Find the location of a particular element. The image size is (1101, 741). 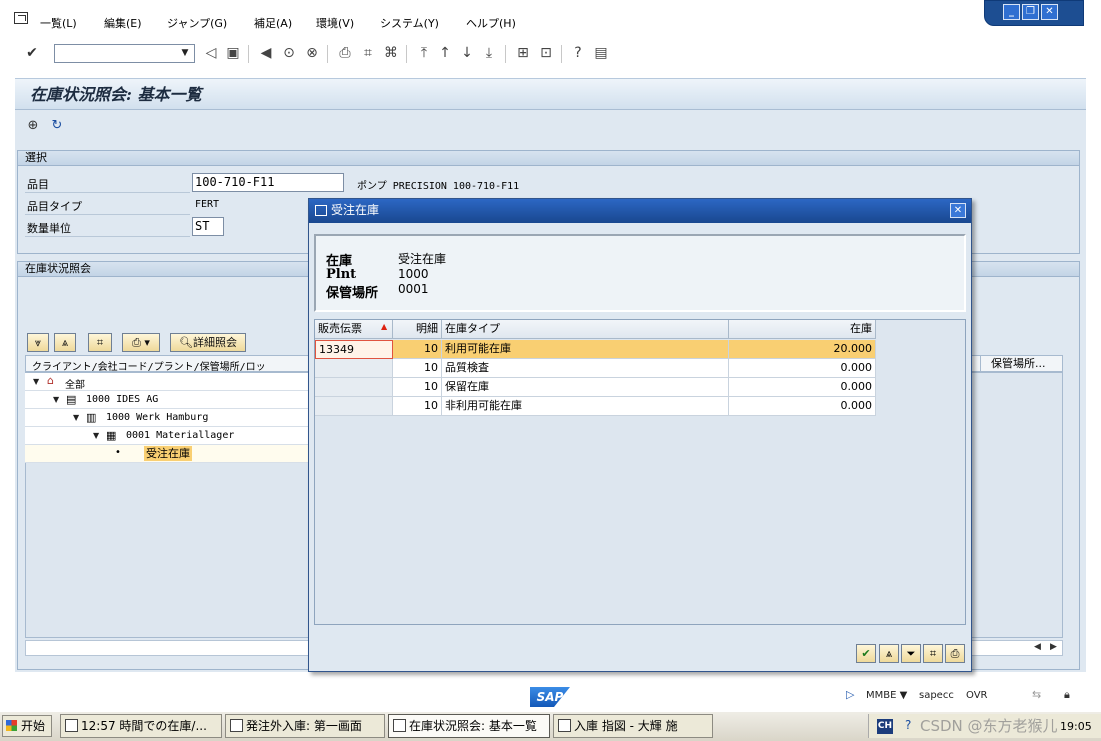

task-stock-overview: 在庫状況照会: 基本一覧 is located at coordinates (469, 726).